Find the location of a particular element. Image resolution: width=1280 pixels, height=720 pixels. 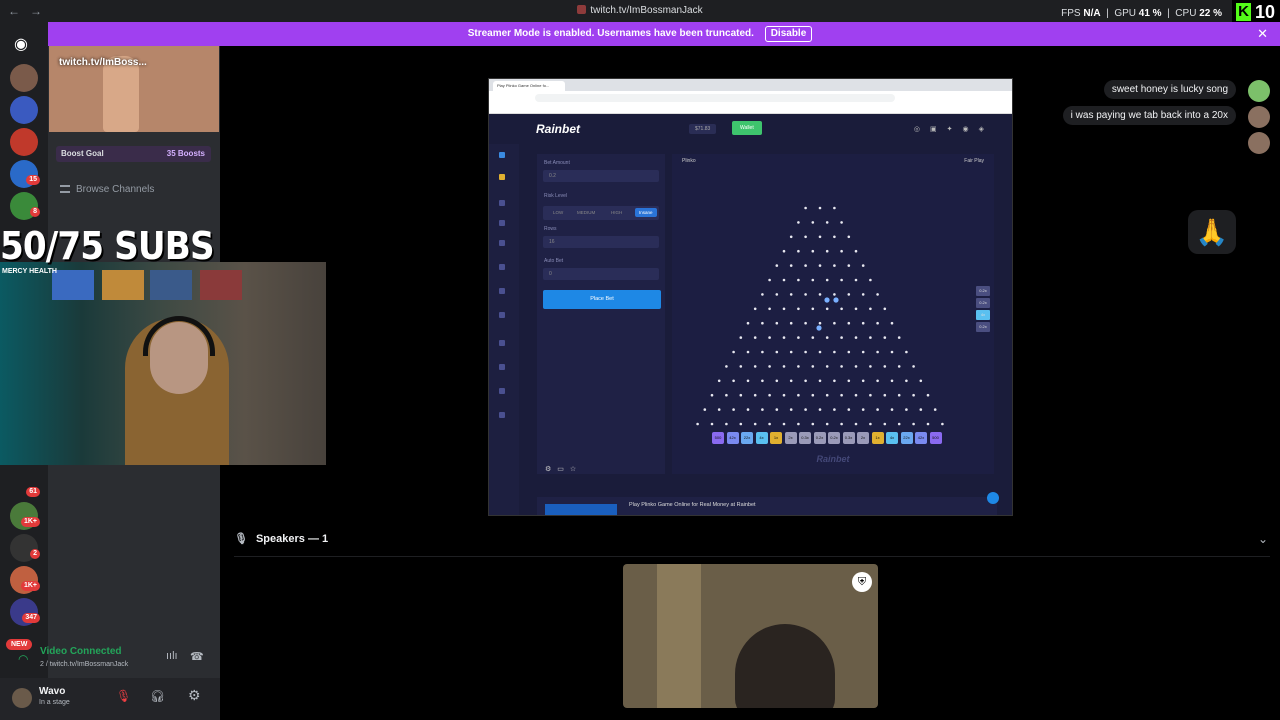

place-bet-button: Place Bet is located at coordinates (602, 299).